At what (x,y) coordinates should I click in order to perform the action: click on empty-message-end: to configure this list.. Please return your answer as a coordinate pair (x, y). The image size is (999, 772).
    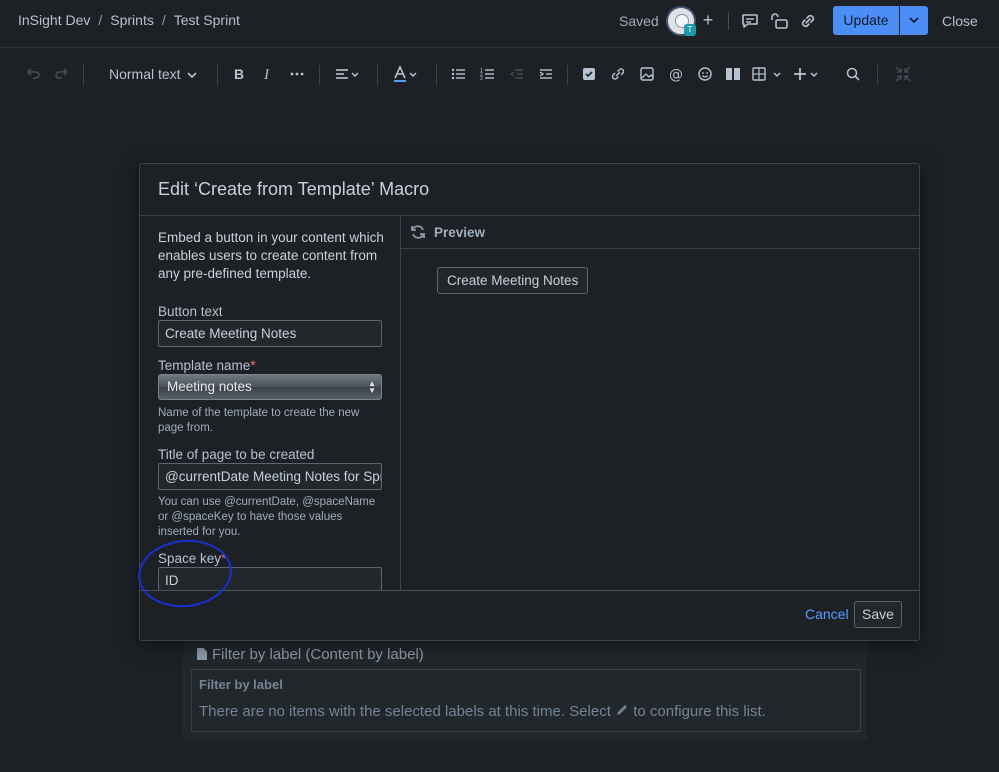
    Looking at the image, I should click on (699, 711).